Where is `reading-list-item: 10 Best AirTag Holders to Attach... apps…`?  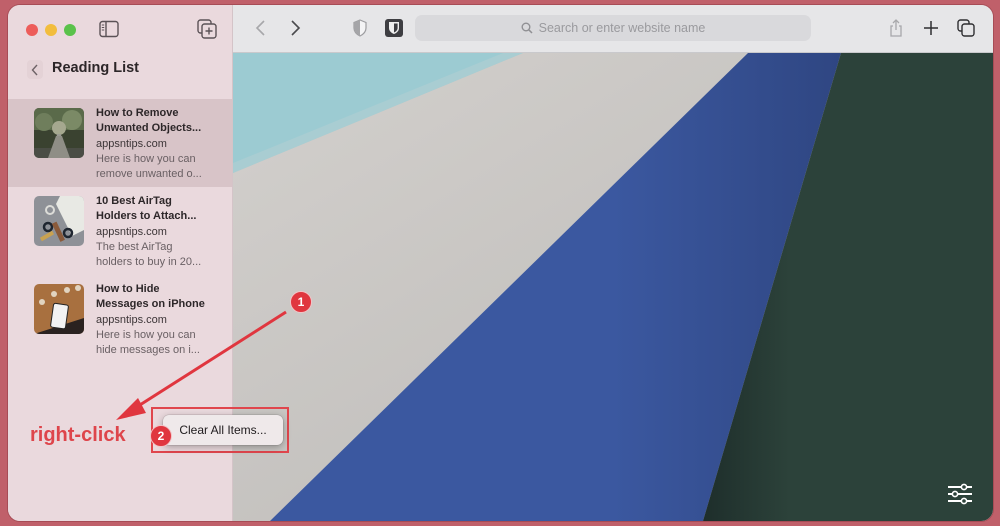
reading-list-item: 10 Best AirTag Holders to Attach... apps… is located at coordinates (120, 231).